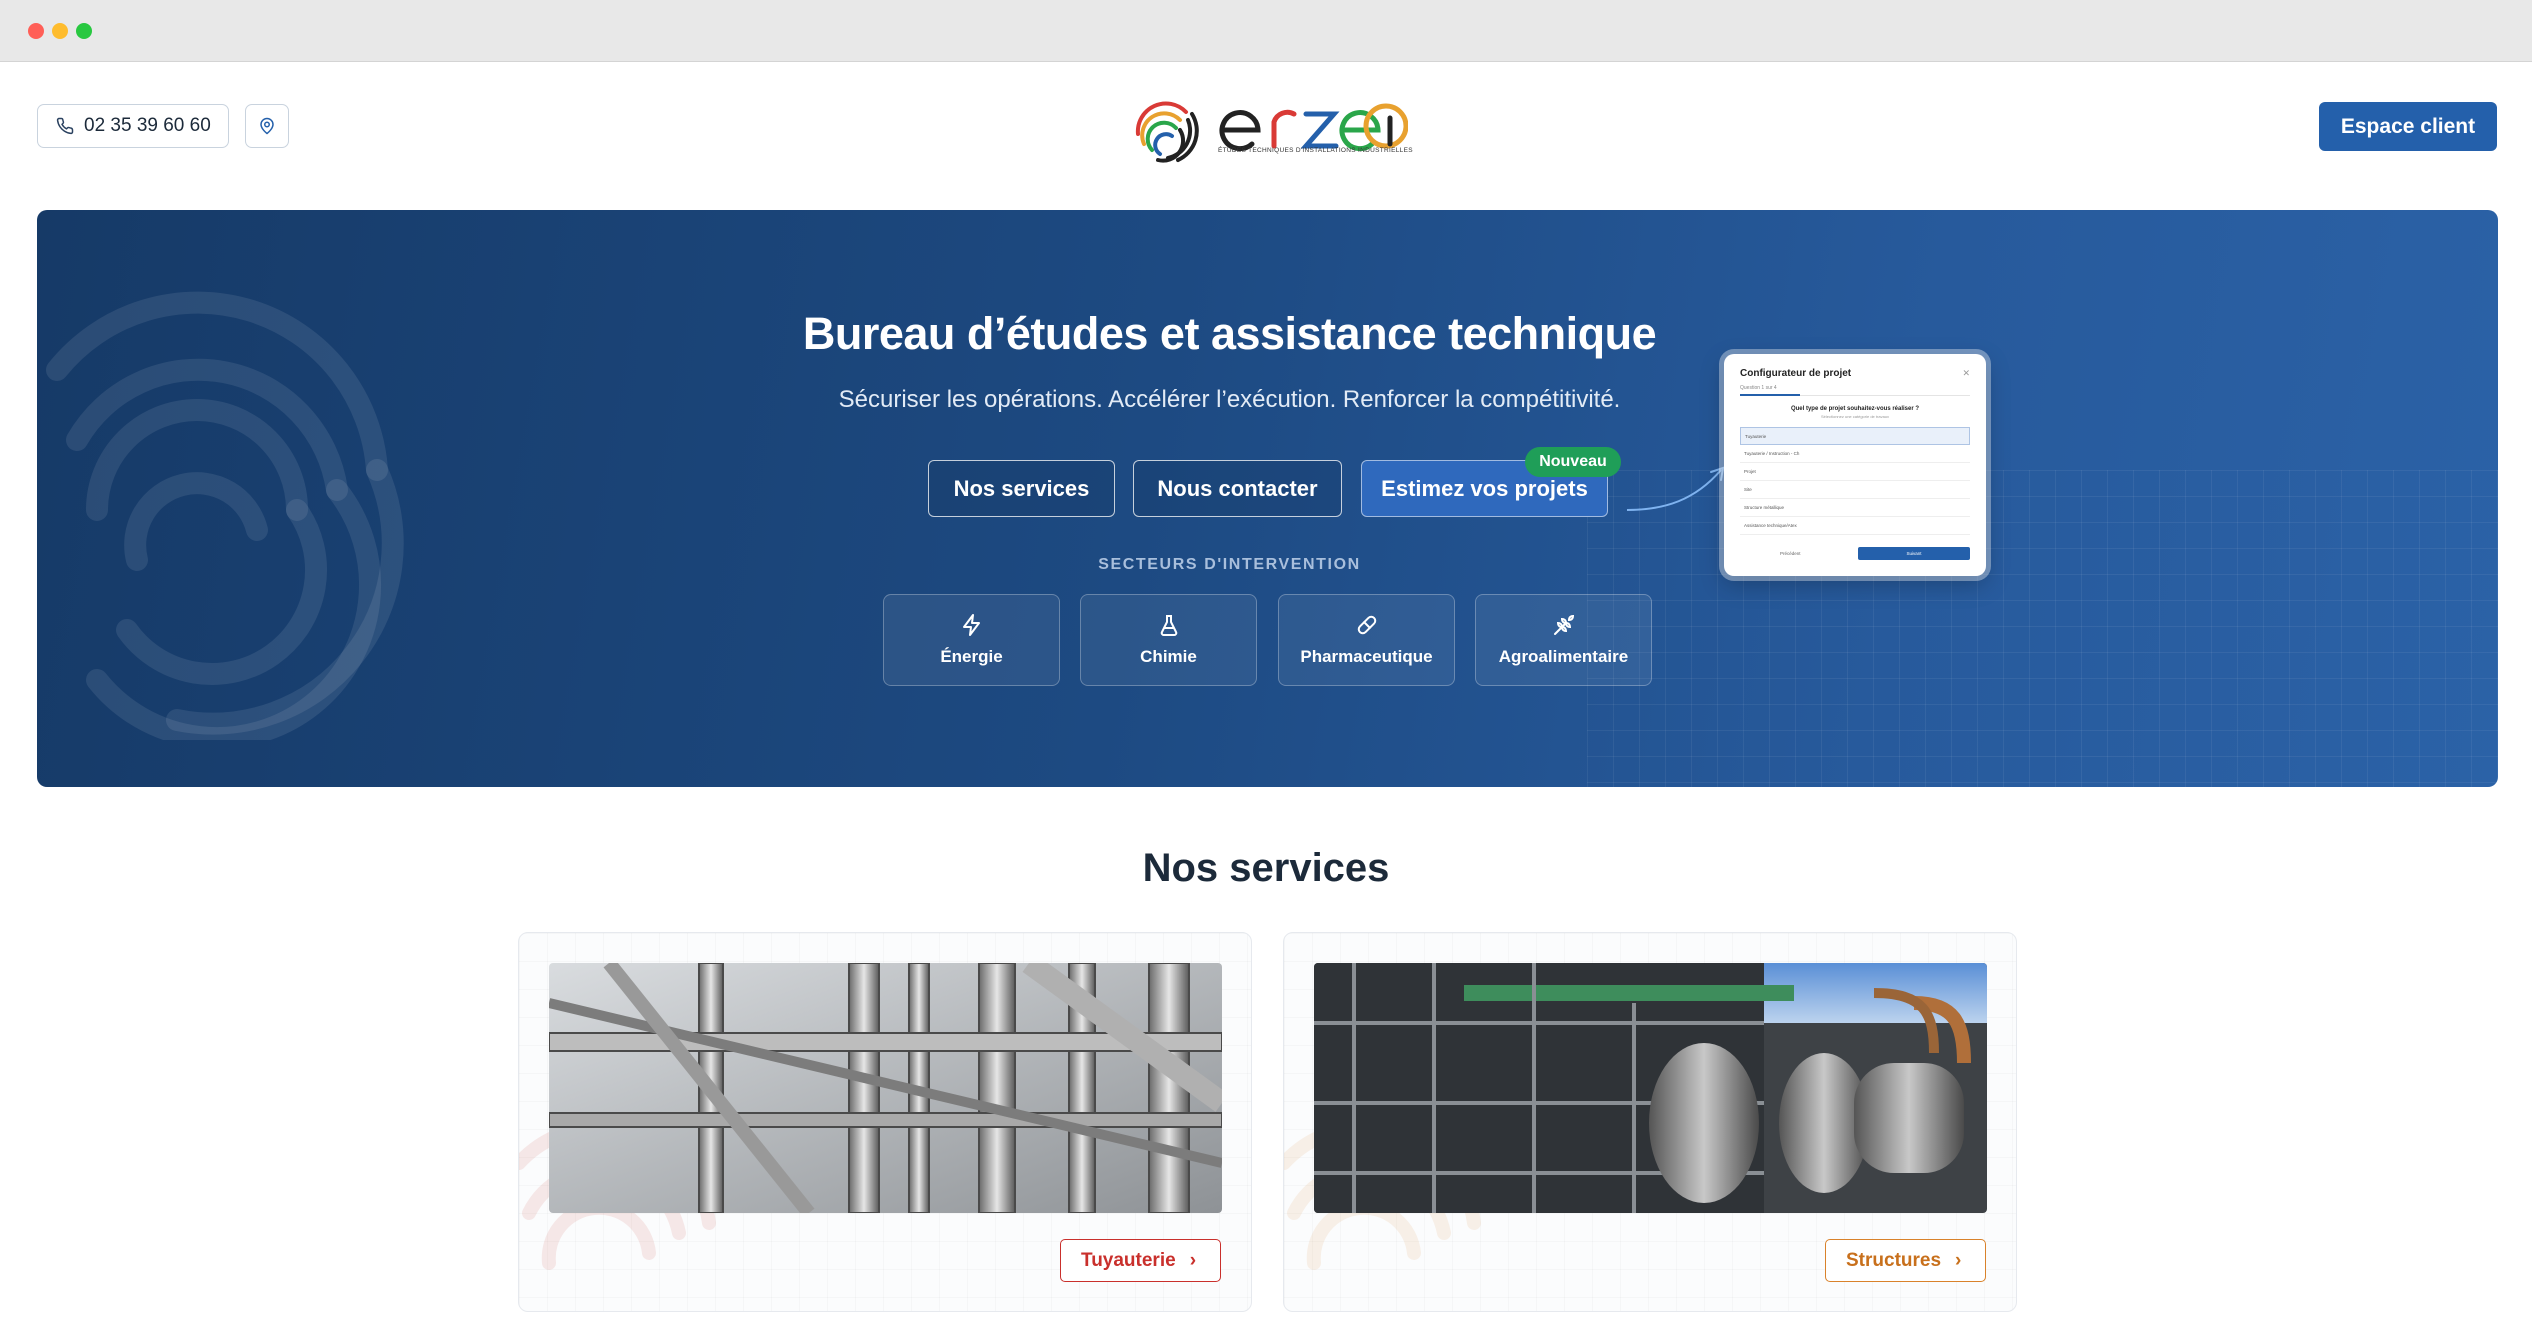  Describe the element at coordinates (1796, 373) in the screenshot. I see `configurator-title: Configurateur de projet` at that location.